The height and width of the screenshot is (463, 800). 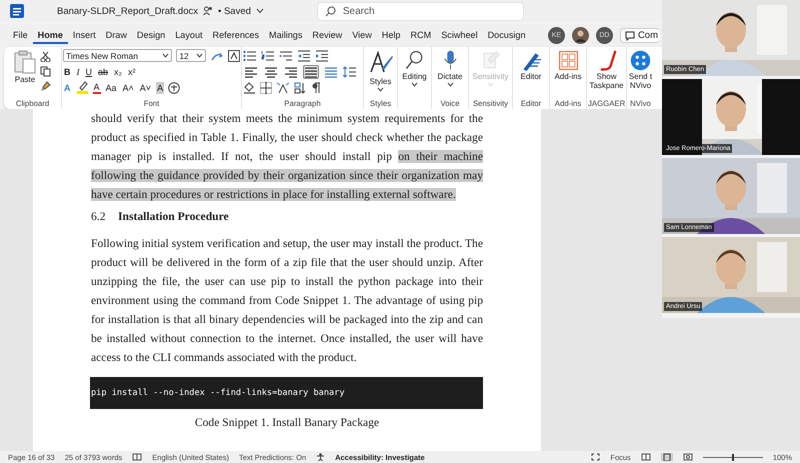 I want to click on paragraph: Following initial system verification and setup, the user may install the product. The product will be delivered in the form of a zip file that the user should unzip. After unzipping the file, the user can use pip to install the python package into their environment using the command from Code Snippet 1. The advantage of using pip for installation is that all binary dependencies will be packaged into the zip and can be installed without connection to the internet. Once installed, the user will have access to the CLI commands associated with the product., so click(x=287, y=301).